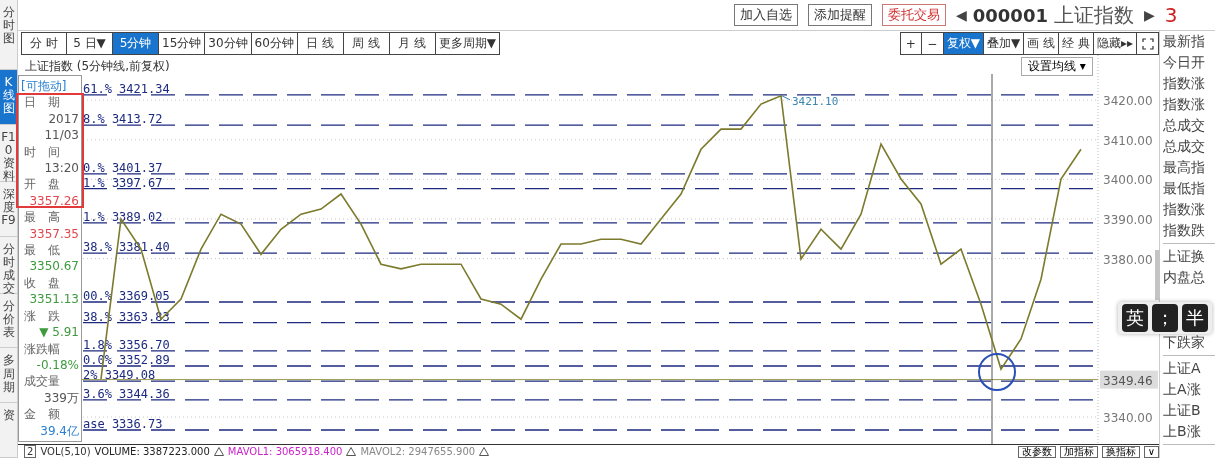 Image resolution: width=1215 pixels, height=458 pixels. What do you see at coordinates (42, 250) in the screenshot?
I see `info-label: 最 低` at bounding box center [42, 250].